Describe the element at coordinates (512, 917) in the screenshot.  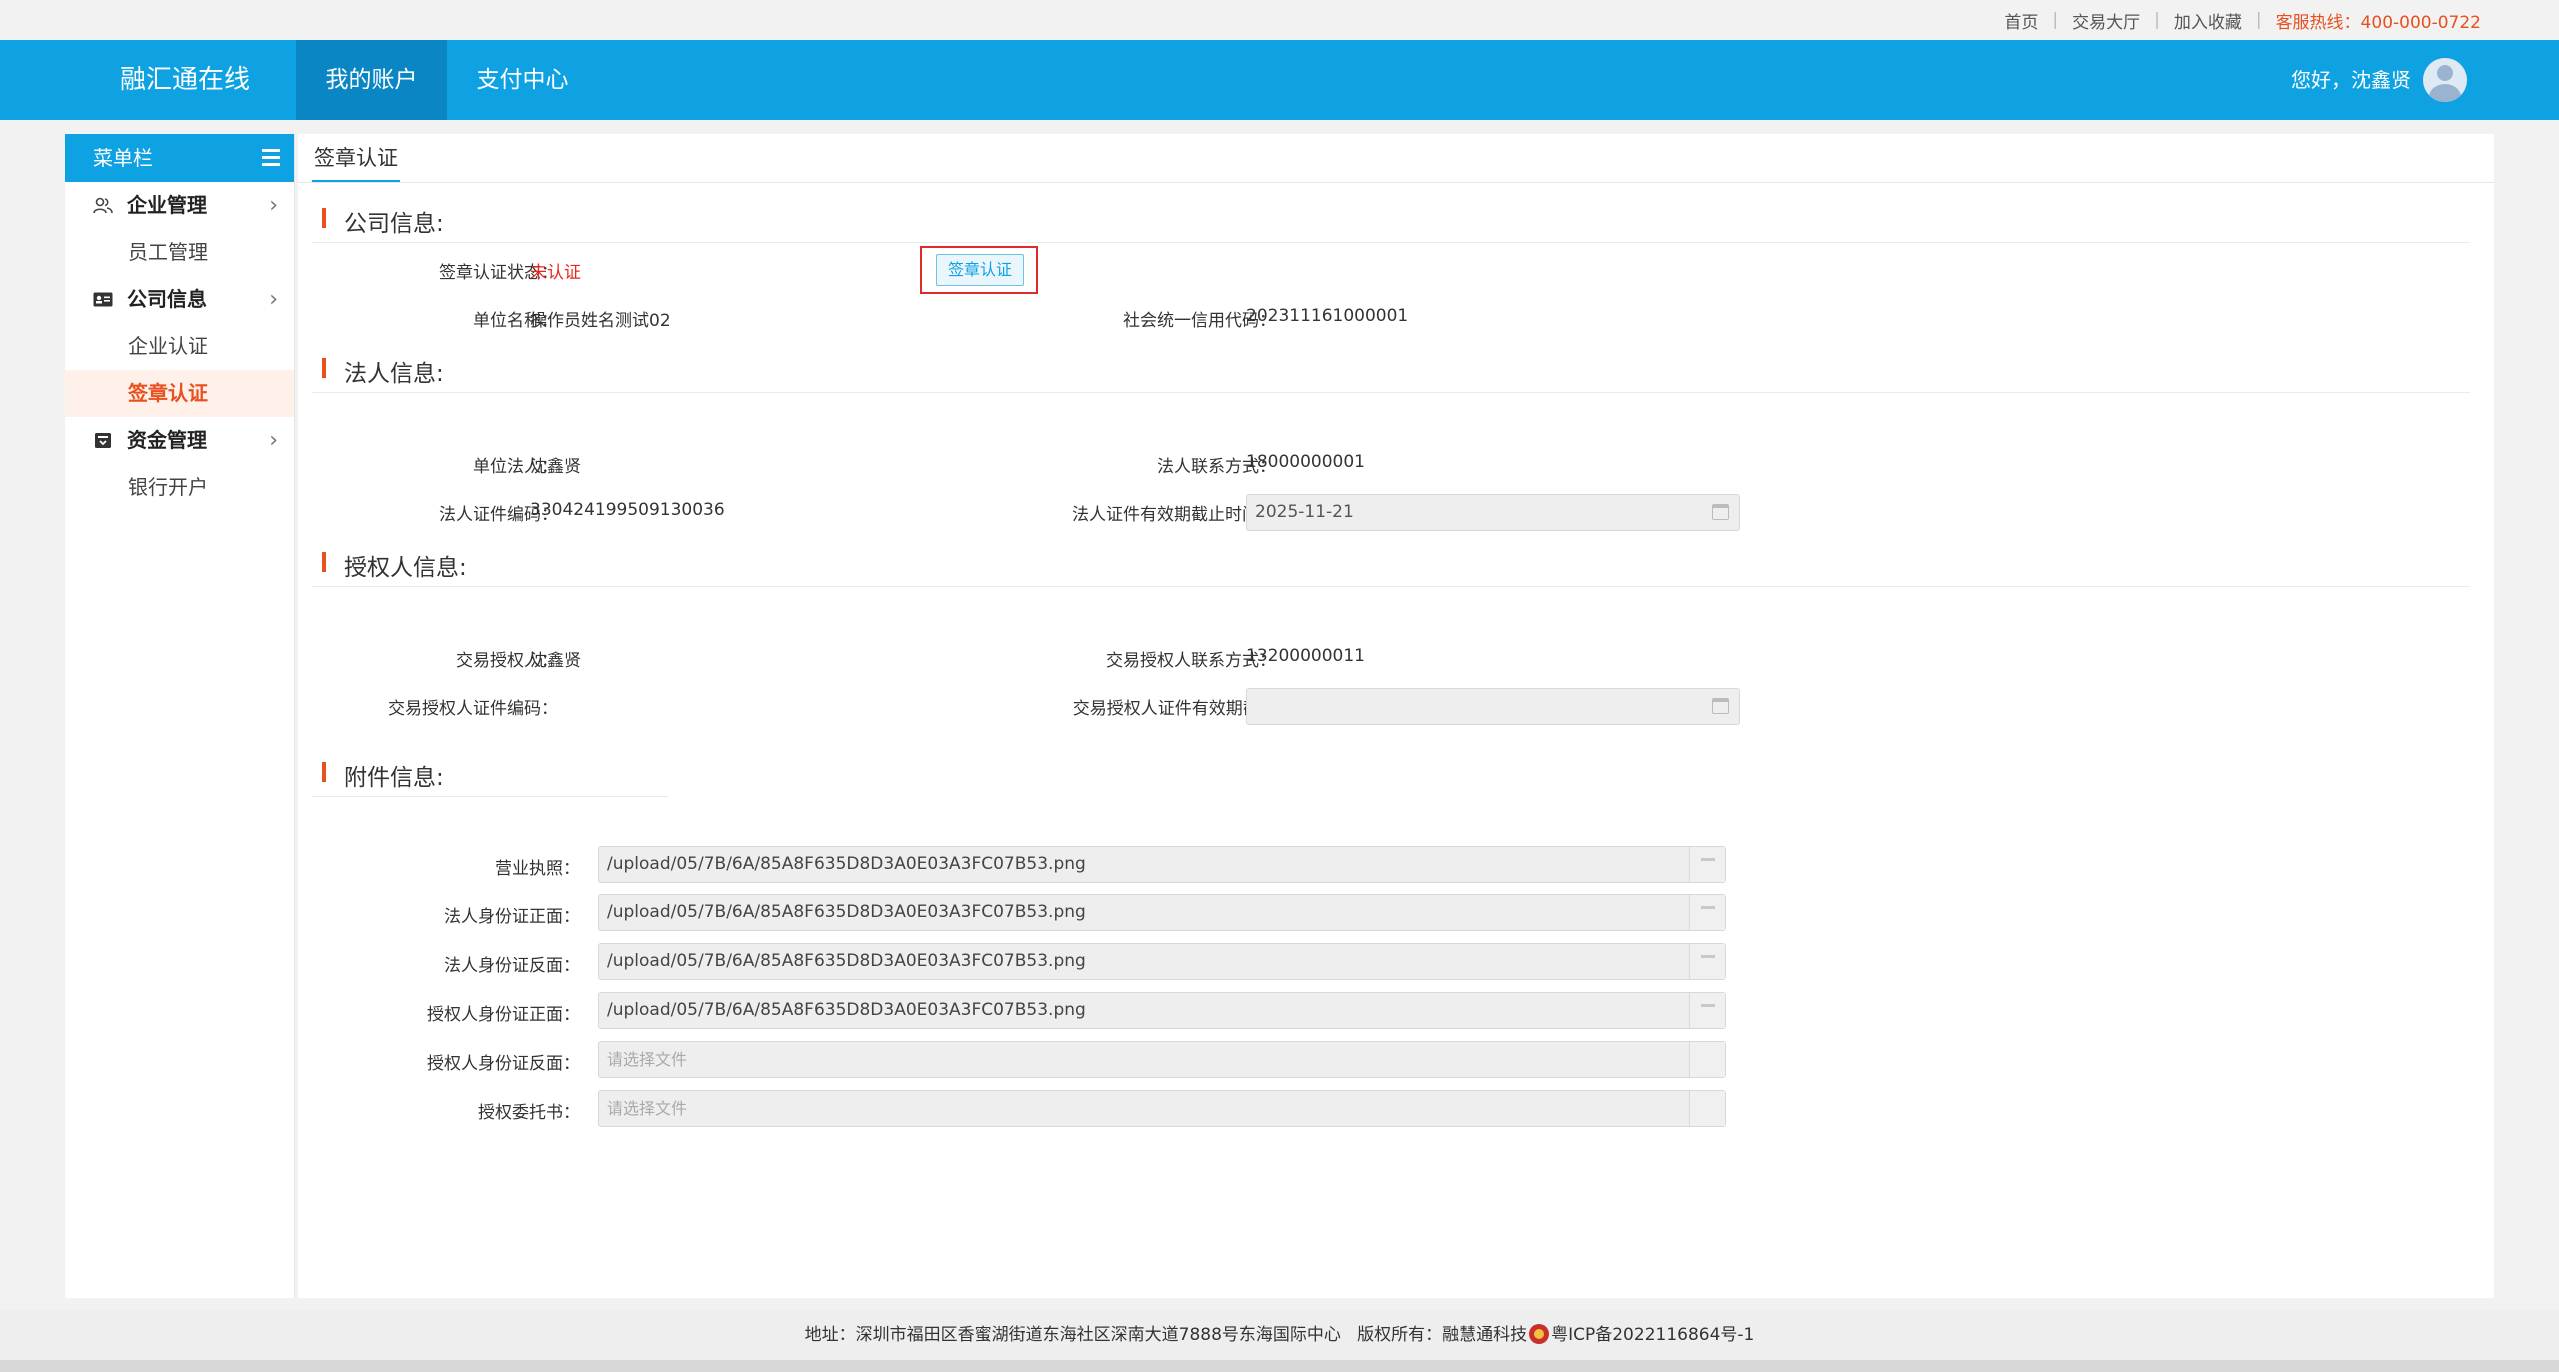
I see `attachment-label-legal-id-front: 法人身份证正面：` at that location.